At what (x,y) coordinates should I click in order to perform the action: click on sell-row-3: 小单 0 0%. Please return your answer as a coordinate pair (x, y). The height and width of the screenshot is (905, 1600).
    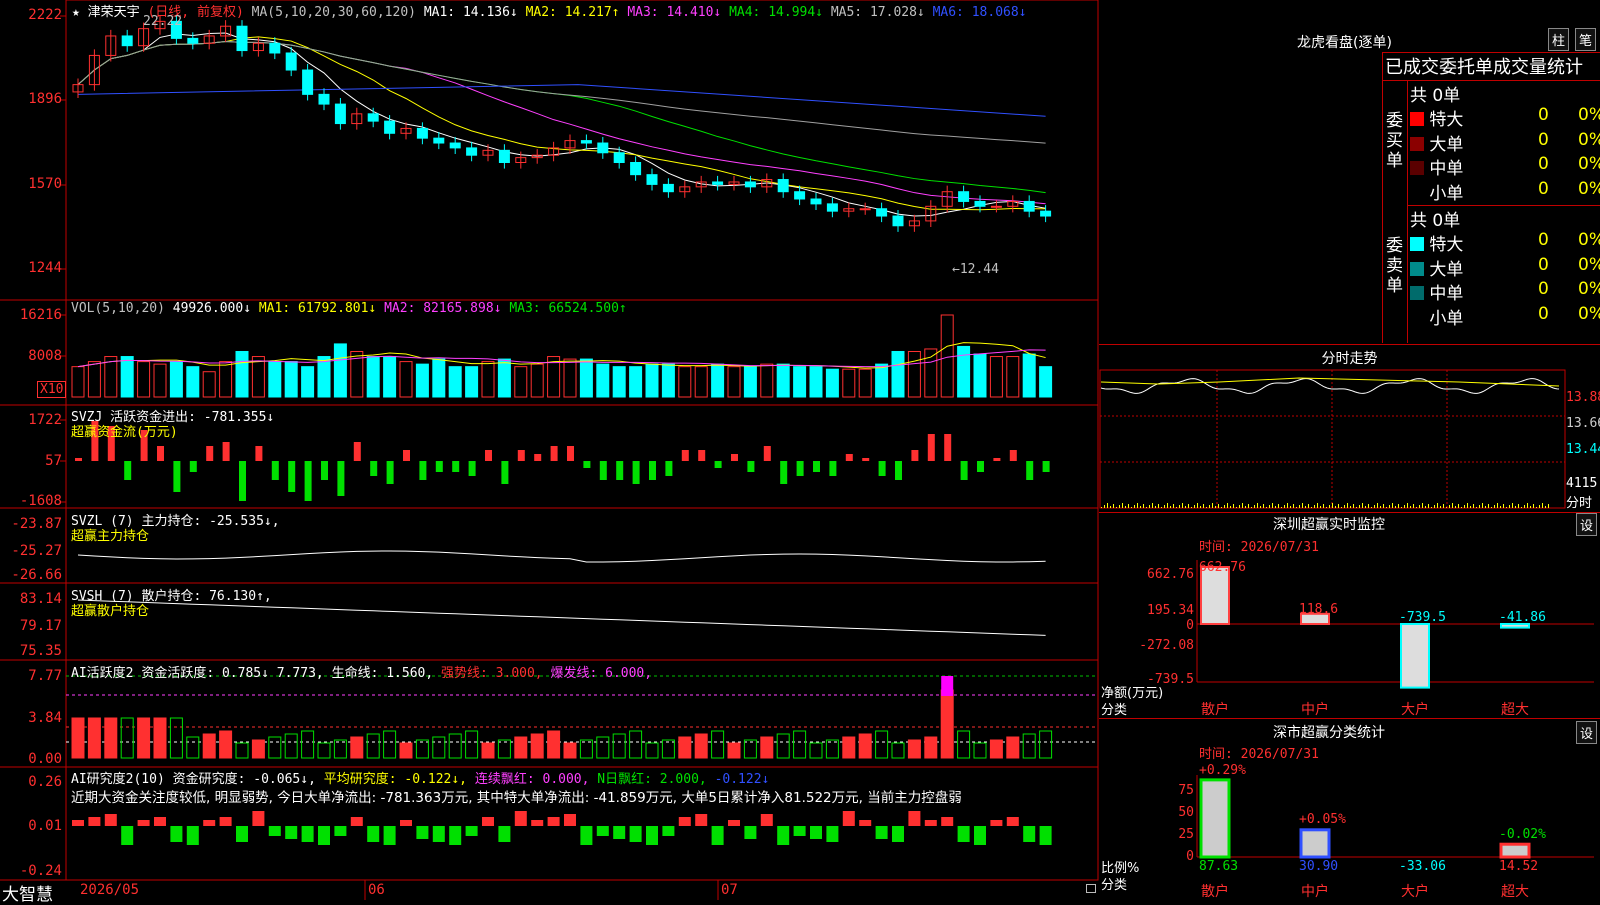
    Looking at the image, I should click on (1505, 316).